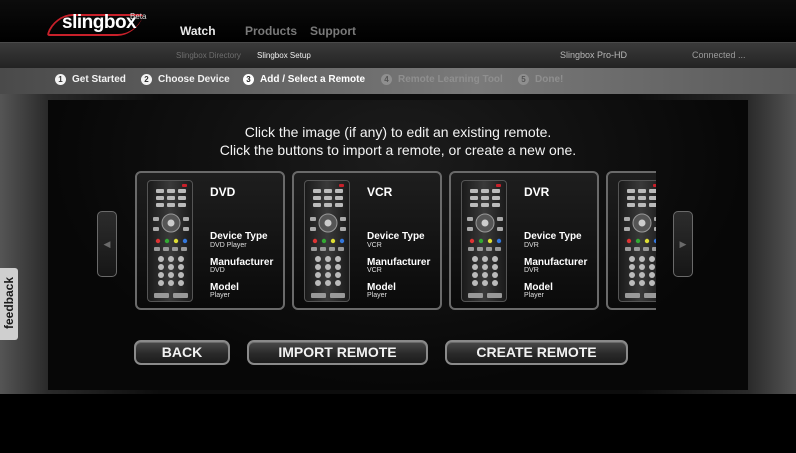 This screenshot has height=453, width=796. I want to click on step-label: Add / Select a Remote, so click(313, 79).